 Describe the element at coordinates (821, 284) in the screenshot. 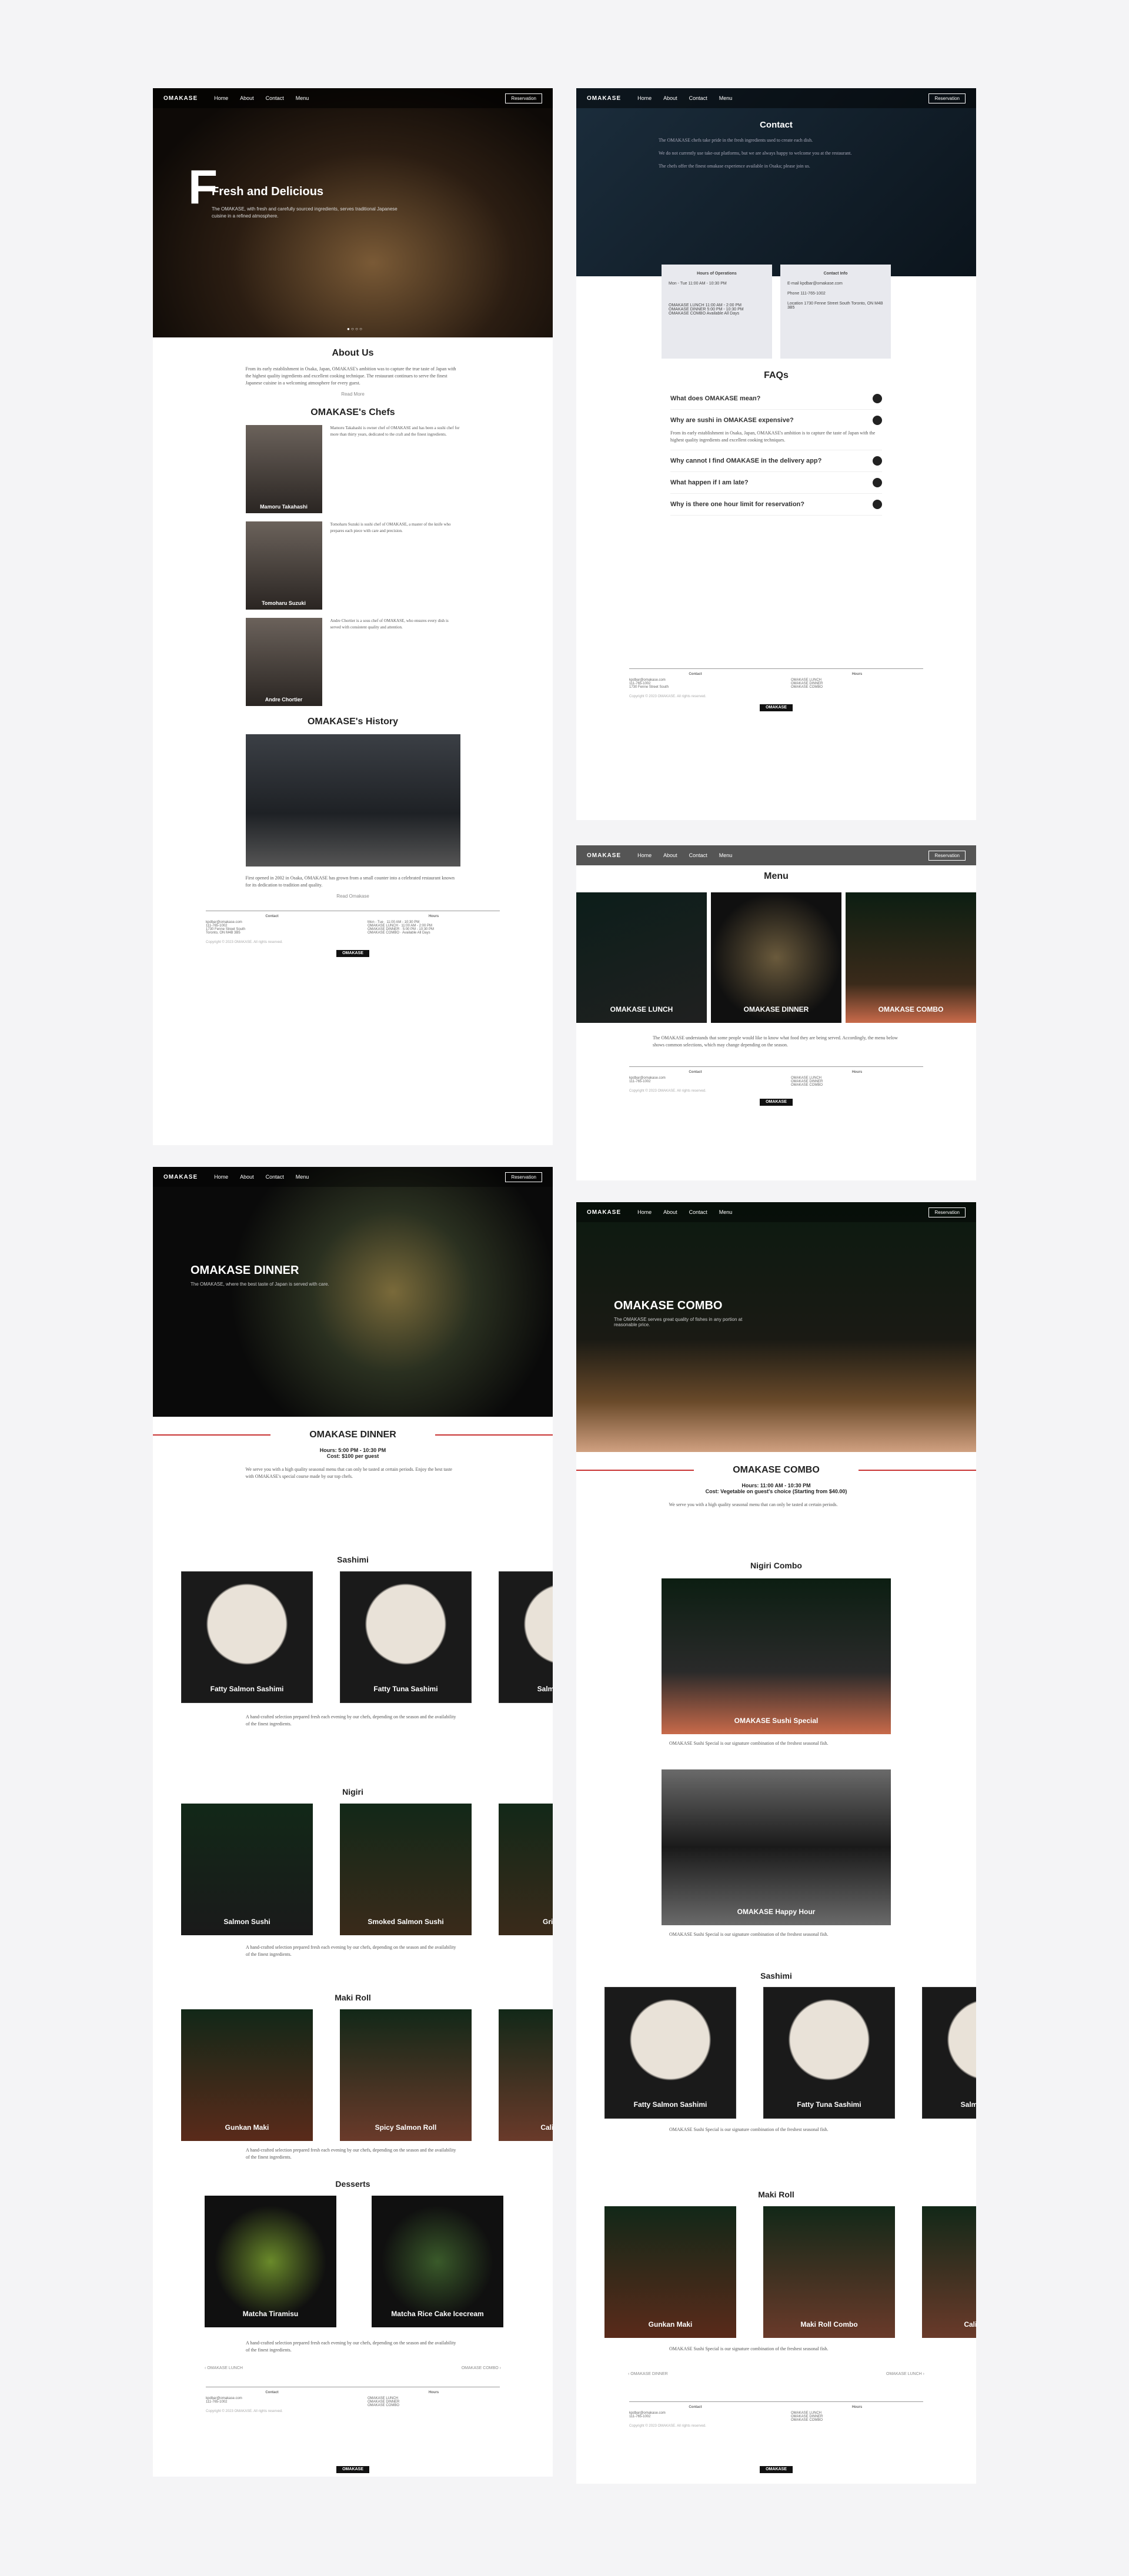

I see `email-link: kpdbar@omakase.com` at that location.